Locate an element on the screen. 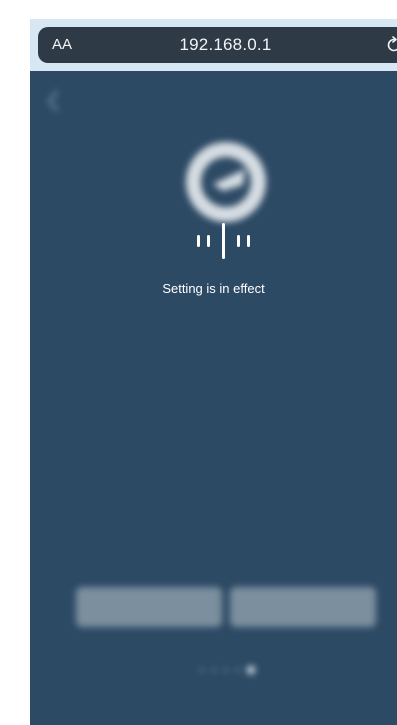 This screenshot has height=725, width=397. loading-message: Setting is in effect is located at coordinates (213, 288).